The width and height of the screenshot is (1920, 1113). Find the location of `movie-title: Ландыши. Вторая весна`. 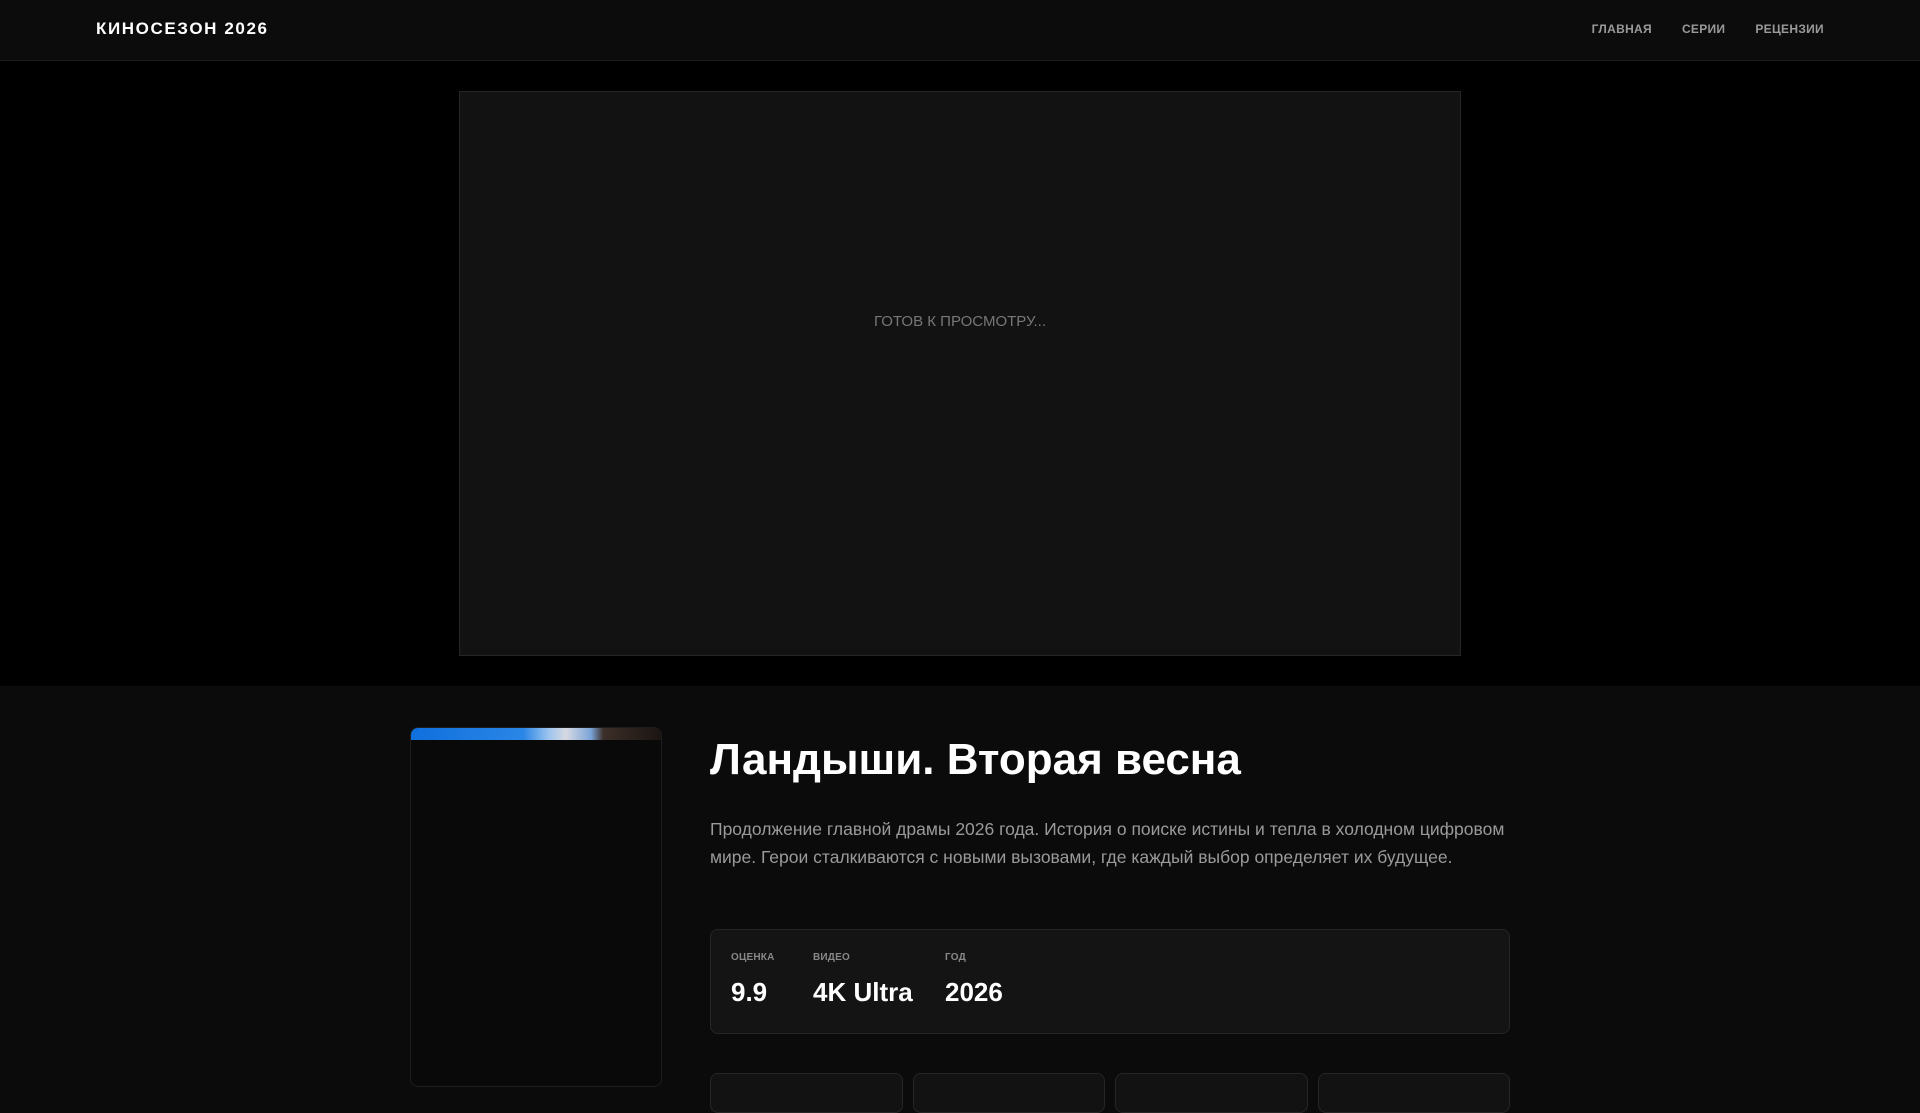

movie-title: Ландыши. Вторая весна is located at coordinates (975, 759).